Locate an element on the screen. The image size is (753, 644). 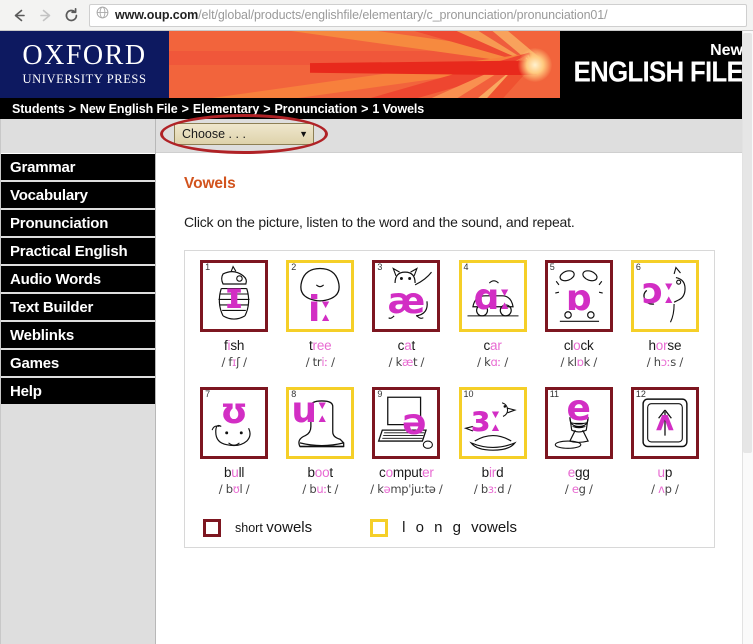
word-vowel-part: ree is located at coordinates (322, 345).